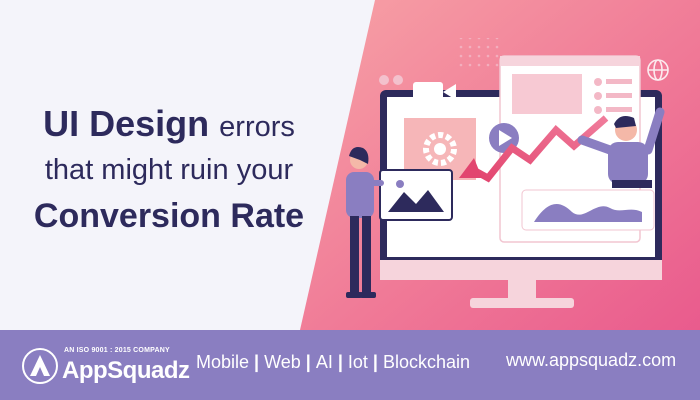 Image resolution: width=700 pixels, height=400 pixels. Describe the element at coordinates (324, 361) in the screenshot. I see `service-item: AI` at that location.